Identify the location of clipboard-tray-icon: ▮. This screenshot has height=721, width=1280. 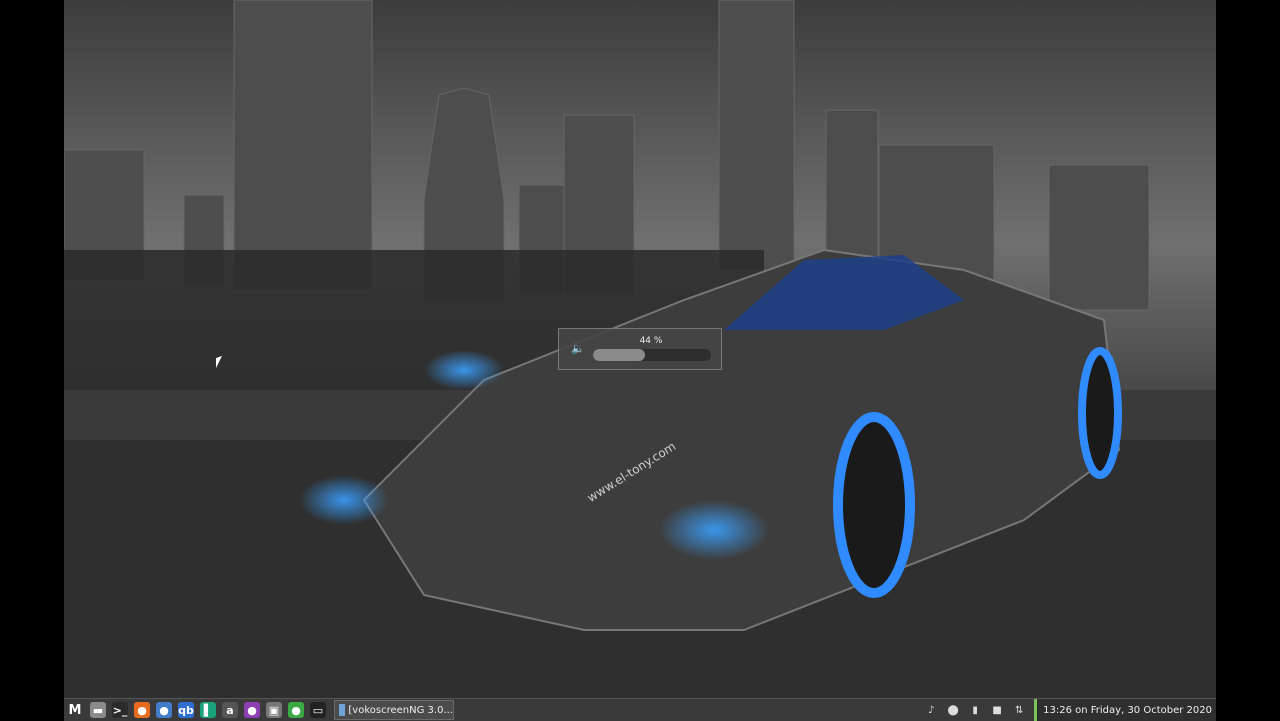
(975, 710).